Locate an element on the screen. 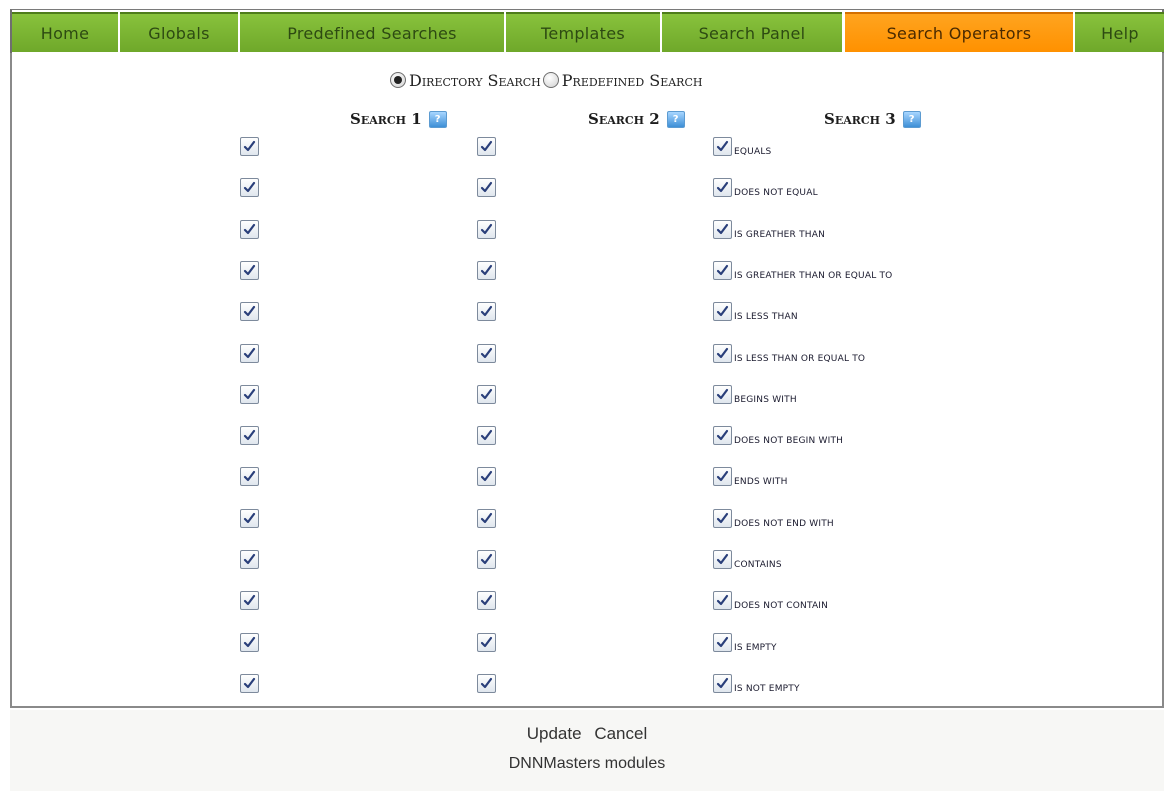 This screenshot has height=791, width=1164. radio-directory-search-label: Directory Search is located at coordinates (475, 80).